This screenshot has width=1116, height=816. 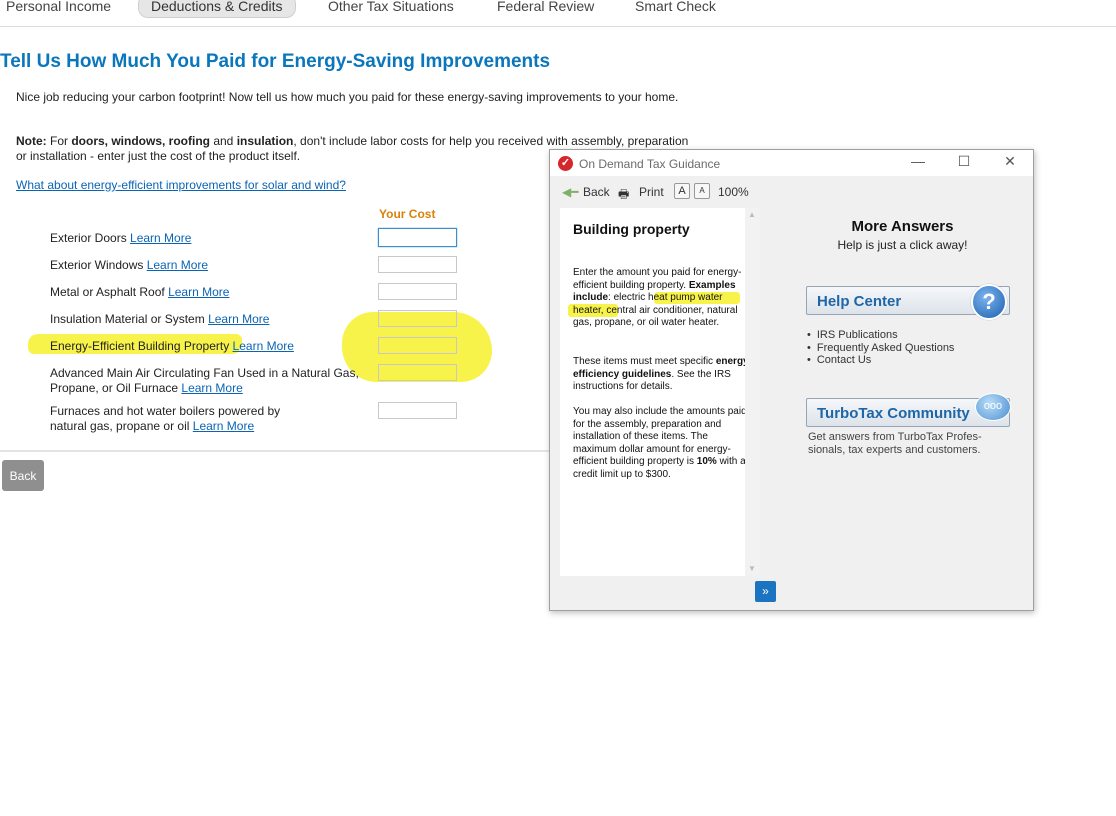 What do you see at coordinates (265, 141) in the screenshot?
I see `note-bold-part: insulation` at bounding box center [265, 141].